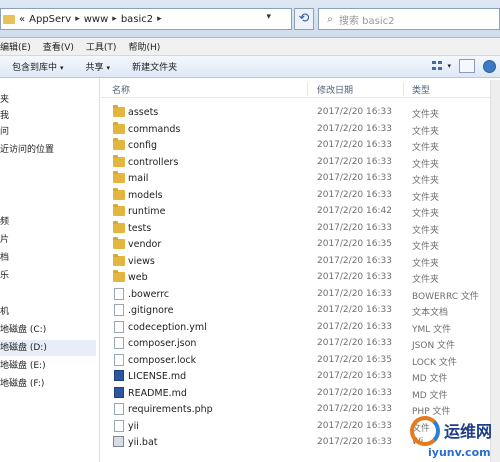 The width and height of the screenshot is (500, 462). I want to click on file-name: vendor, so click(145, 244).